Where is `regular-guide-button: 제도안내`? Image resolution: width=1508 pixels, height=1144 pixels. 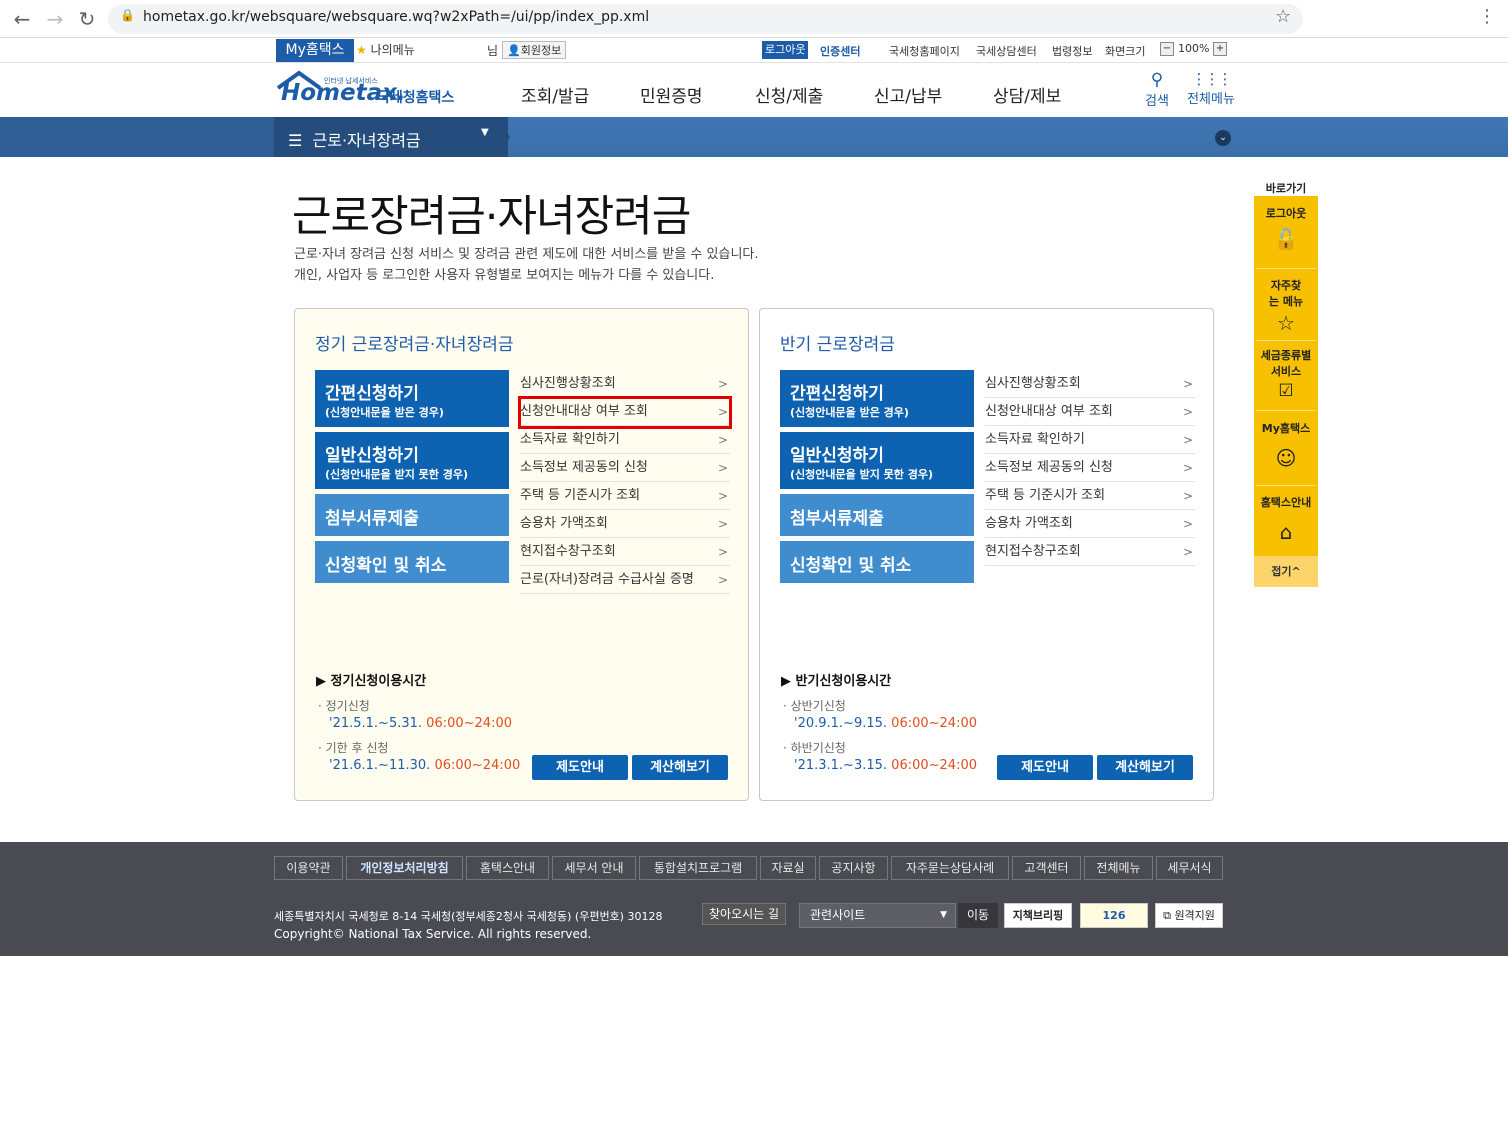
regular-guide-button: 제도안내 is located at coordinates (580, 767).